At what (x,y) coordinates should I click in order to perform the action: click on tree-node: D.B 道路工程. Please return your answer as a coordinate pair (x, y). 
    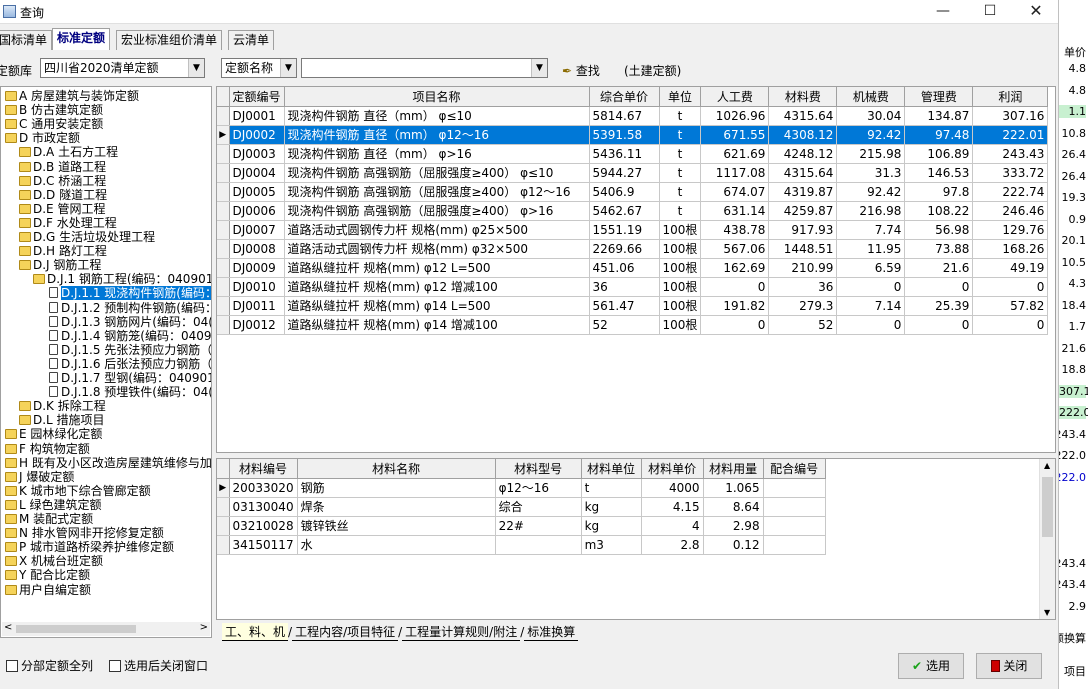
    Looking at the image, I should click on (62, 167).